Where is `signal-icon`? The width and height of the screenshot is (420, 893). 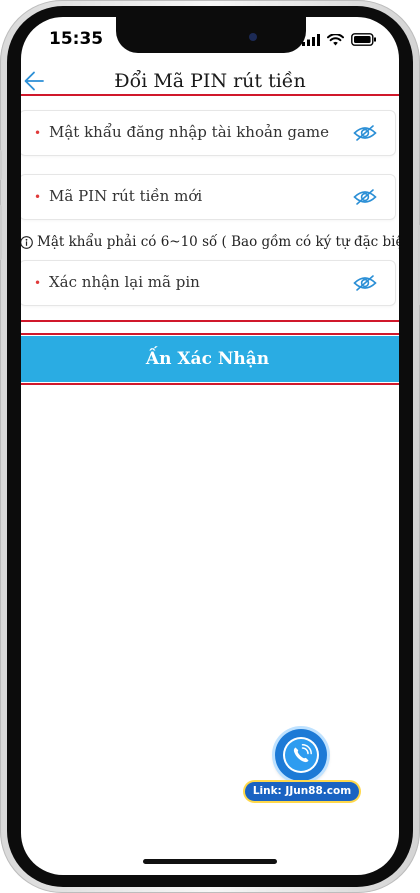 signal-icon is located at coordinates (311, 39).